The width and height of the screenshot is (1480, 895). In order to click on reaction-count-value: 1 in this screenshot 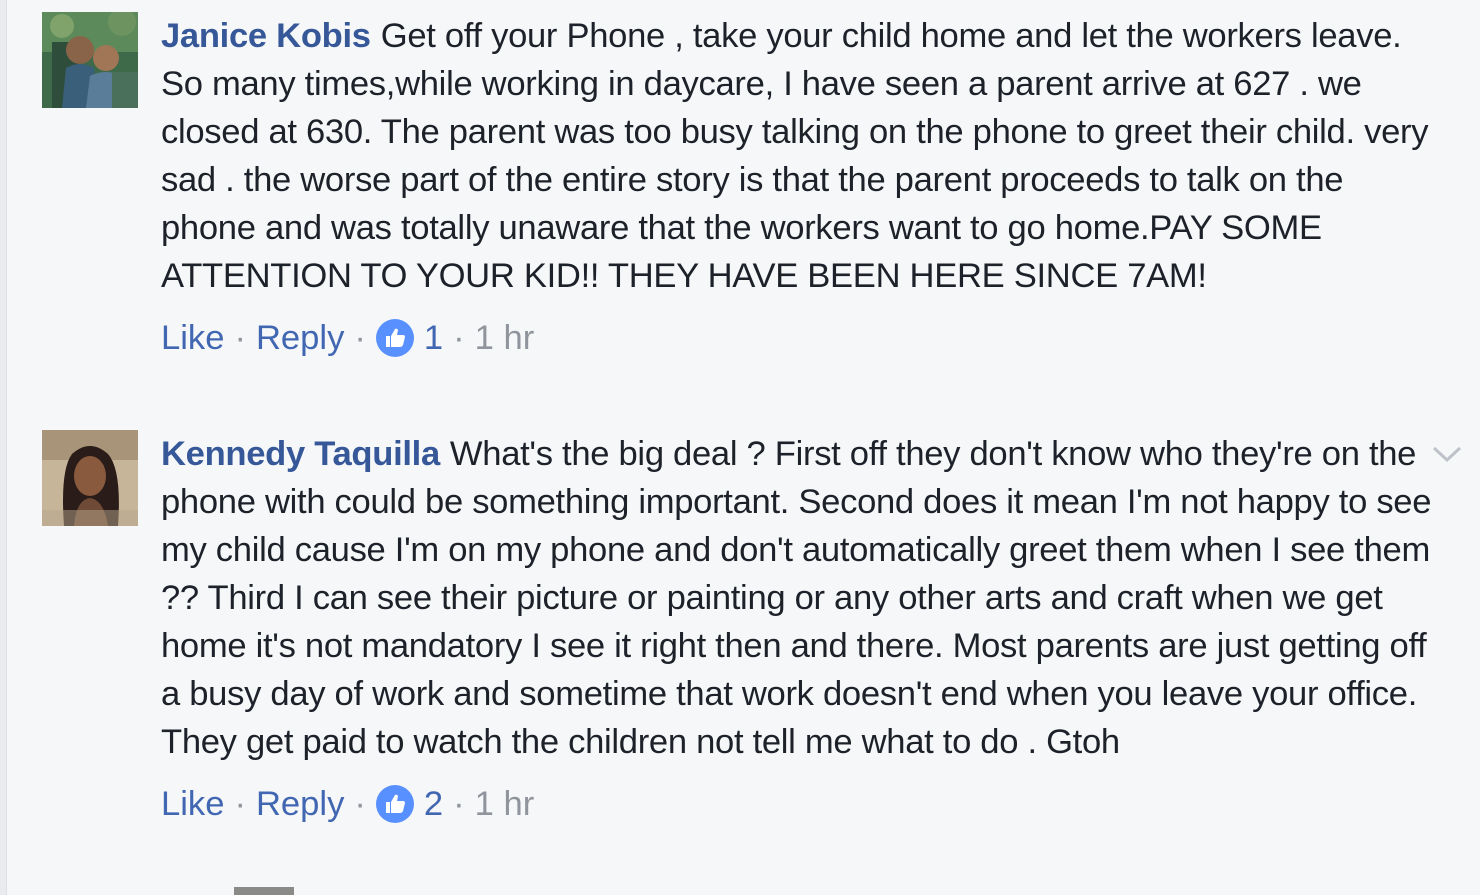, I will do `click(433, 338)`.